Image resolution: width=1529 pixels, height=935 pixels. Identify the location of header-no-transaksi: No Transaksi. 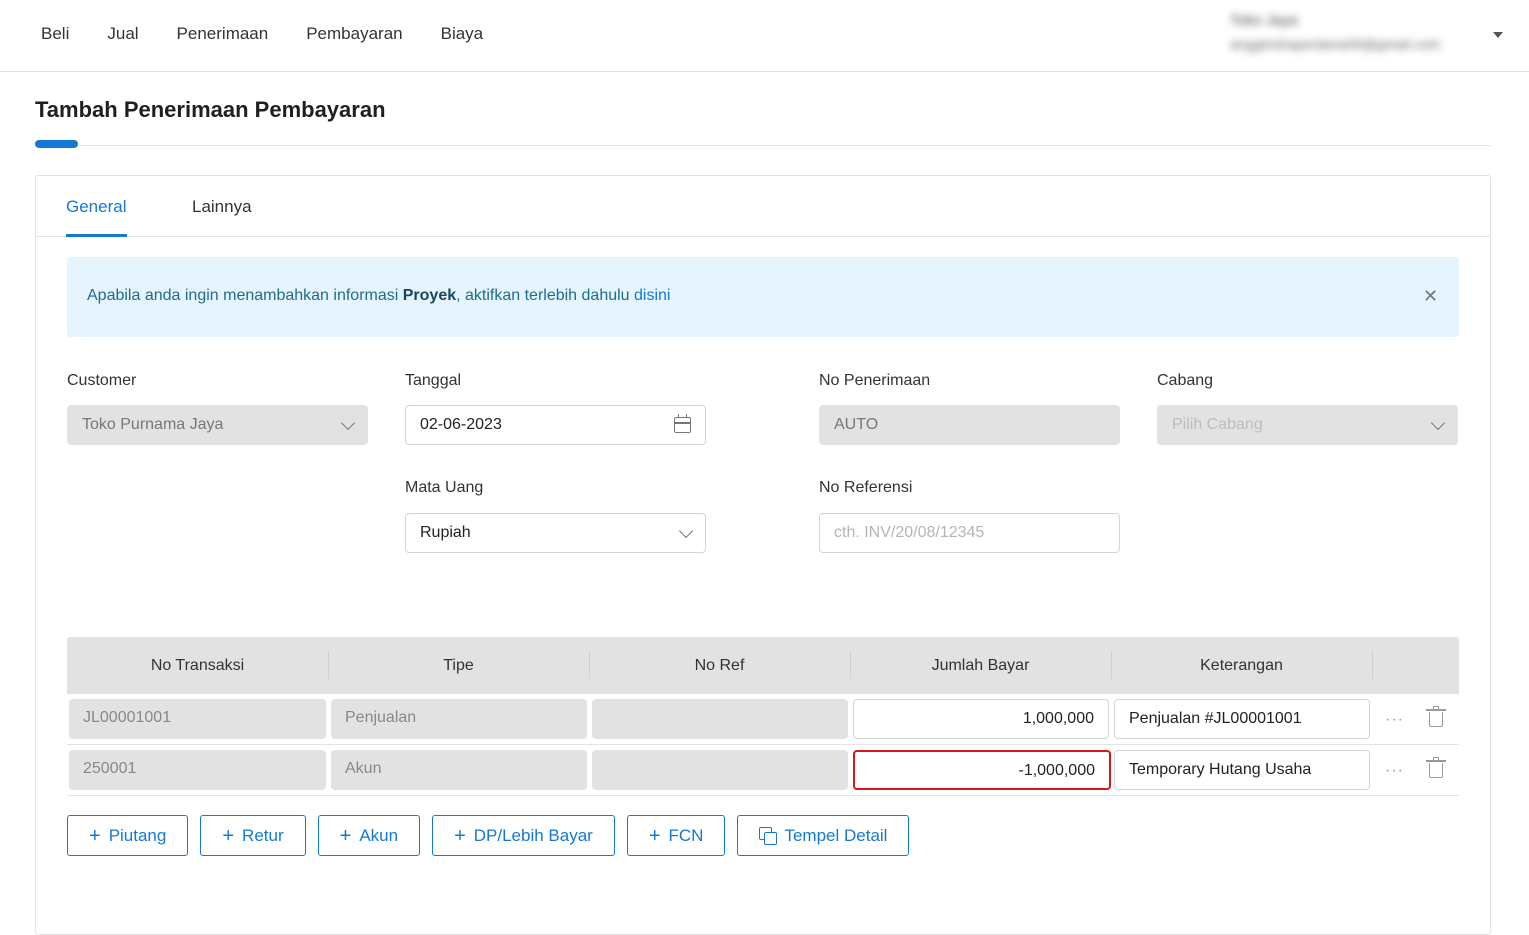
(197, 665).